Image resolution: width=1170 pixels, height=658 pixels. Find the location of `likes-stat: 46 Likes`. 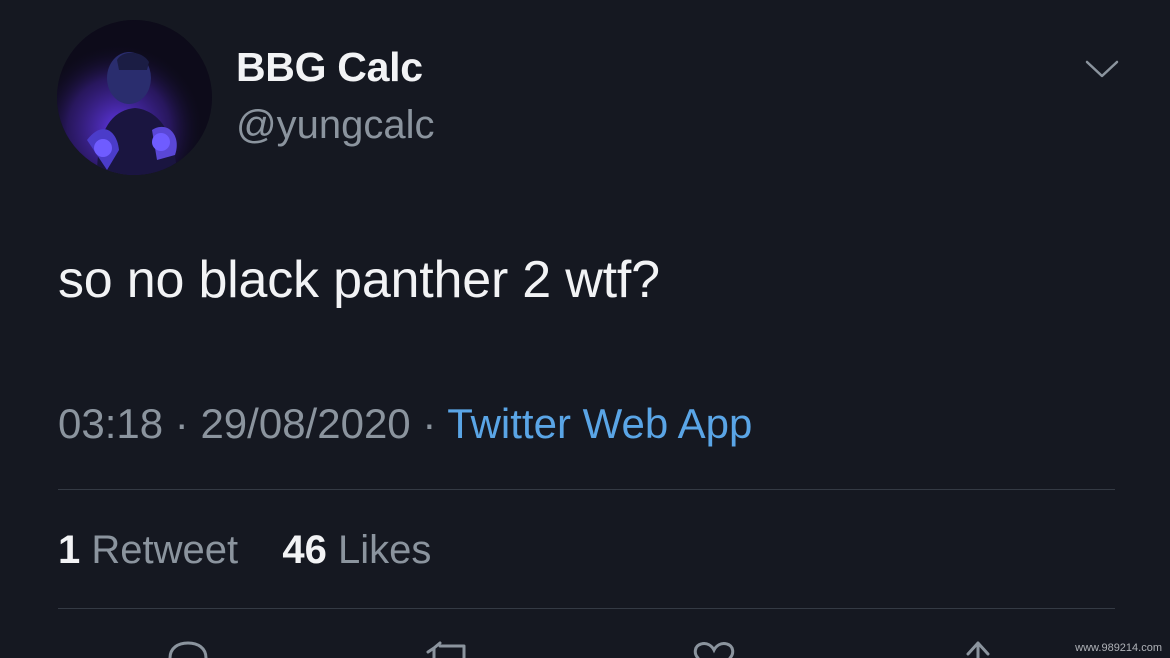

likes-stat: 46 Likes is located at coordinates (356, 550).